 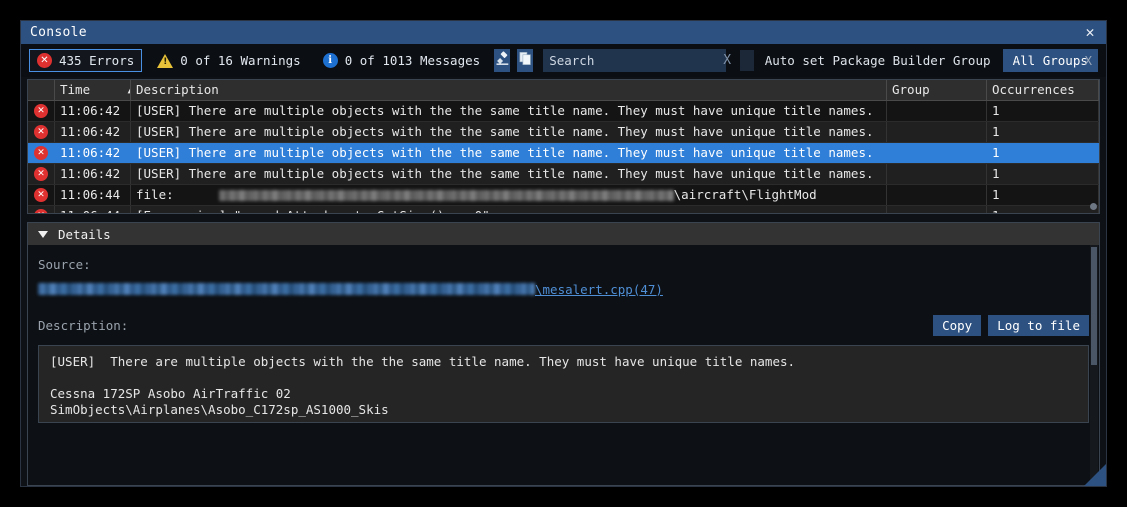 I want to click on messages-filter-label: 0 of 1013 Messages, so click(x=412, y=60).